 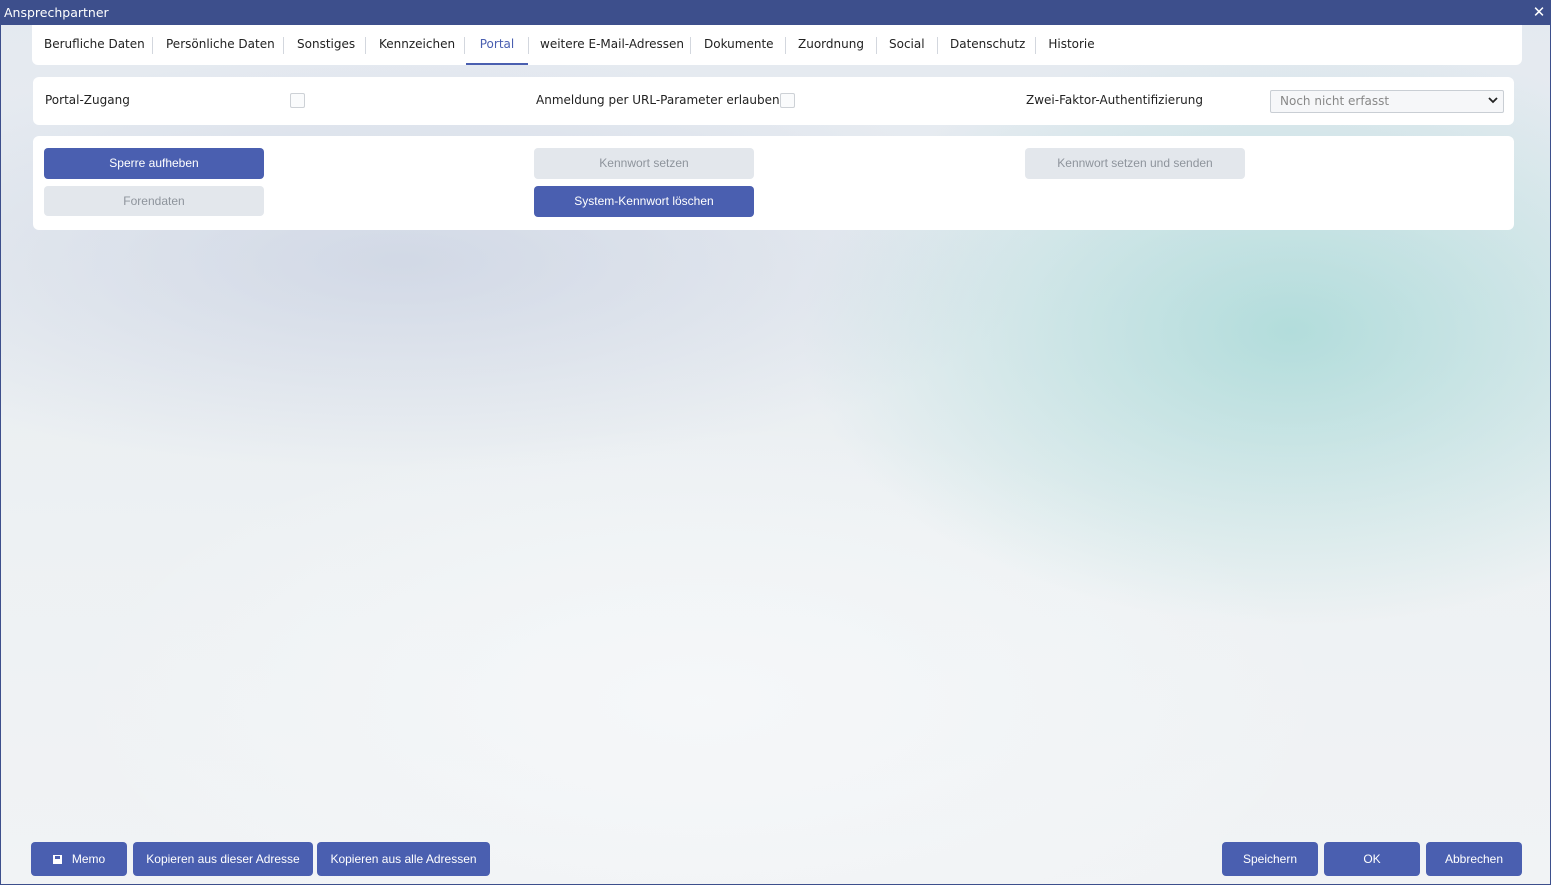 What do you see at coordinates (831, 44) in the screenshot?
I see `tab-zuordnung: Zuordnung` at bounding box center [831, 44].